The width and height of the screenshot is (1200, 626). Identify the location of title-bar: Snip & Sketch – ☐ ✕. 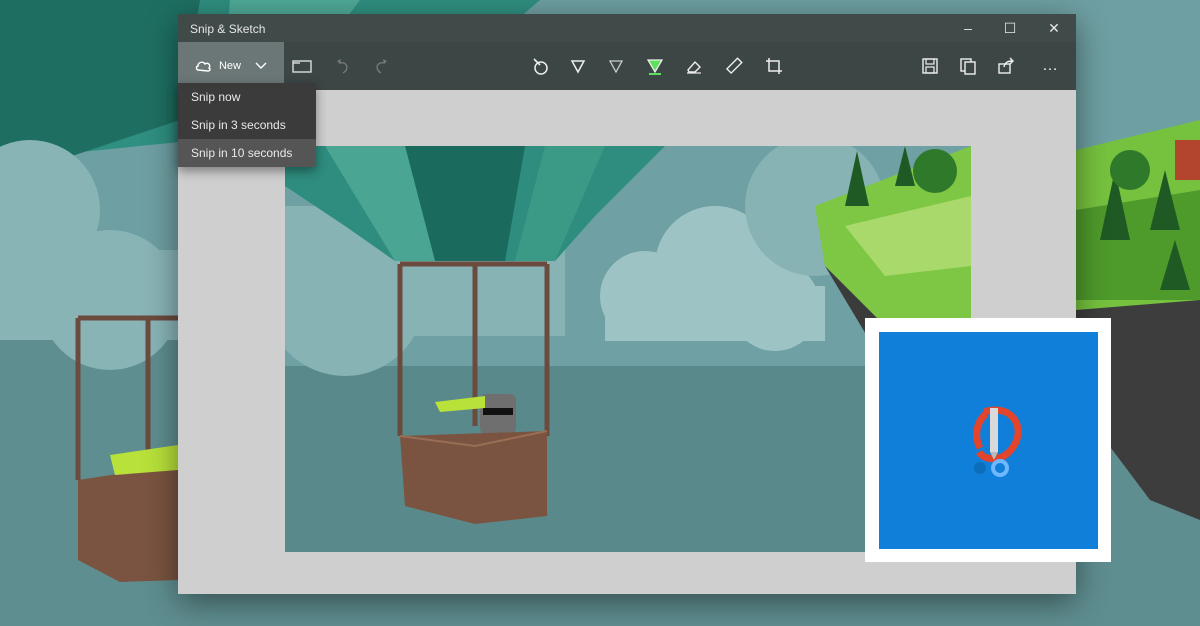
(627, 28).